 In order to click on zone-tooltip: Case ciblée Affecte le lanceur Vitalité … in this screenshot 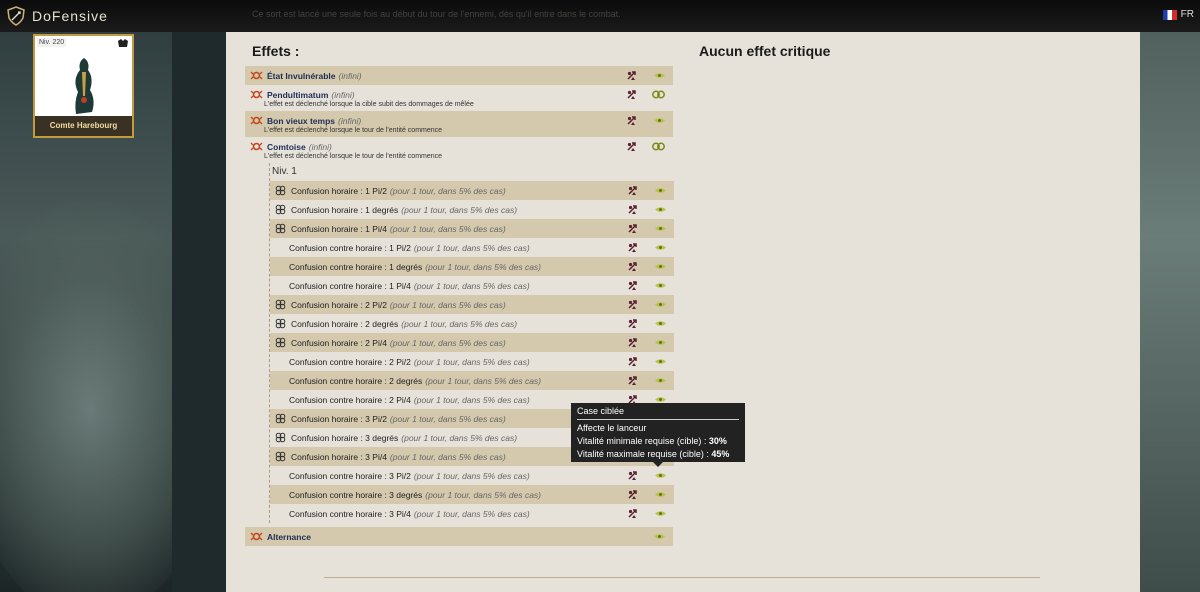, I will do `click(658, 435)`.